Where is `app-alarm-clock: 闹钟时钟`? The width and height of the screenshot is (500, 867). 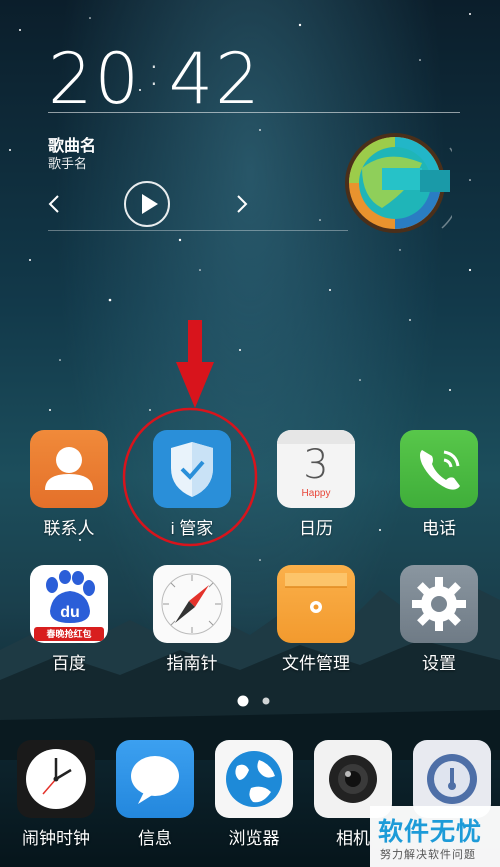 app-alarm-clock: 闹钟时钟 is located at coordinates (56, 794).